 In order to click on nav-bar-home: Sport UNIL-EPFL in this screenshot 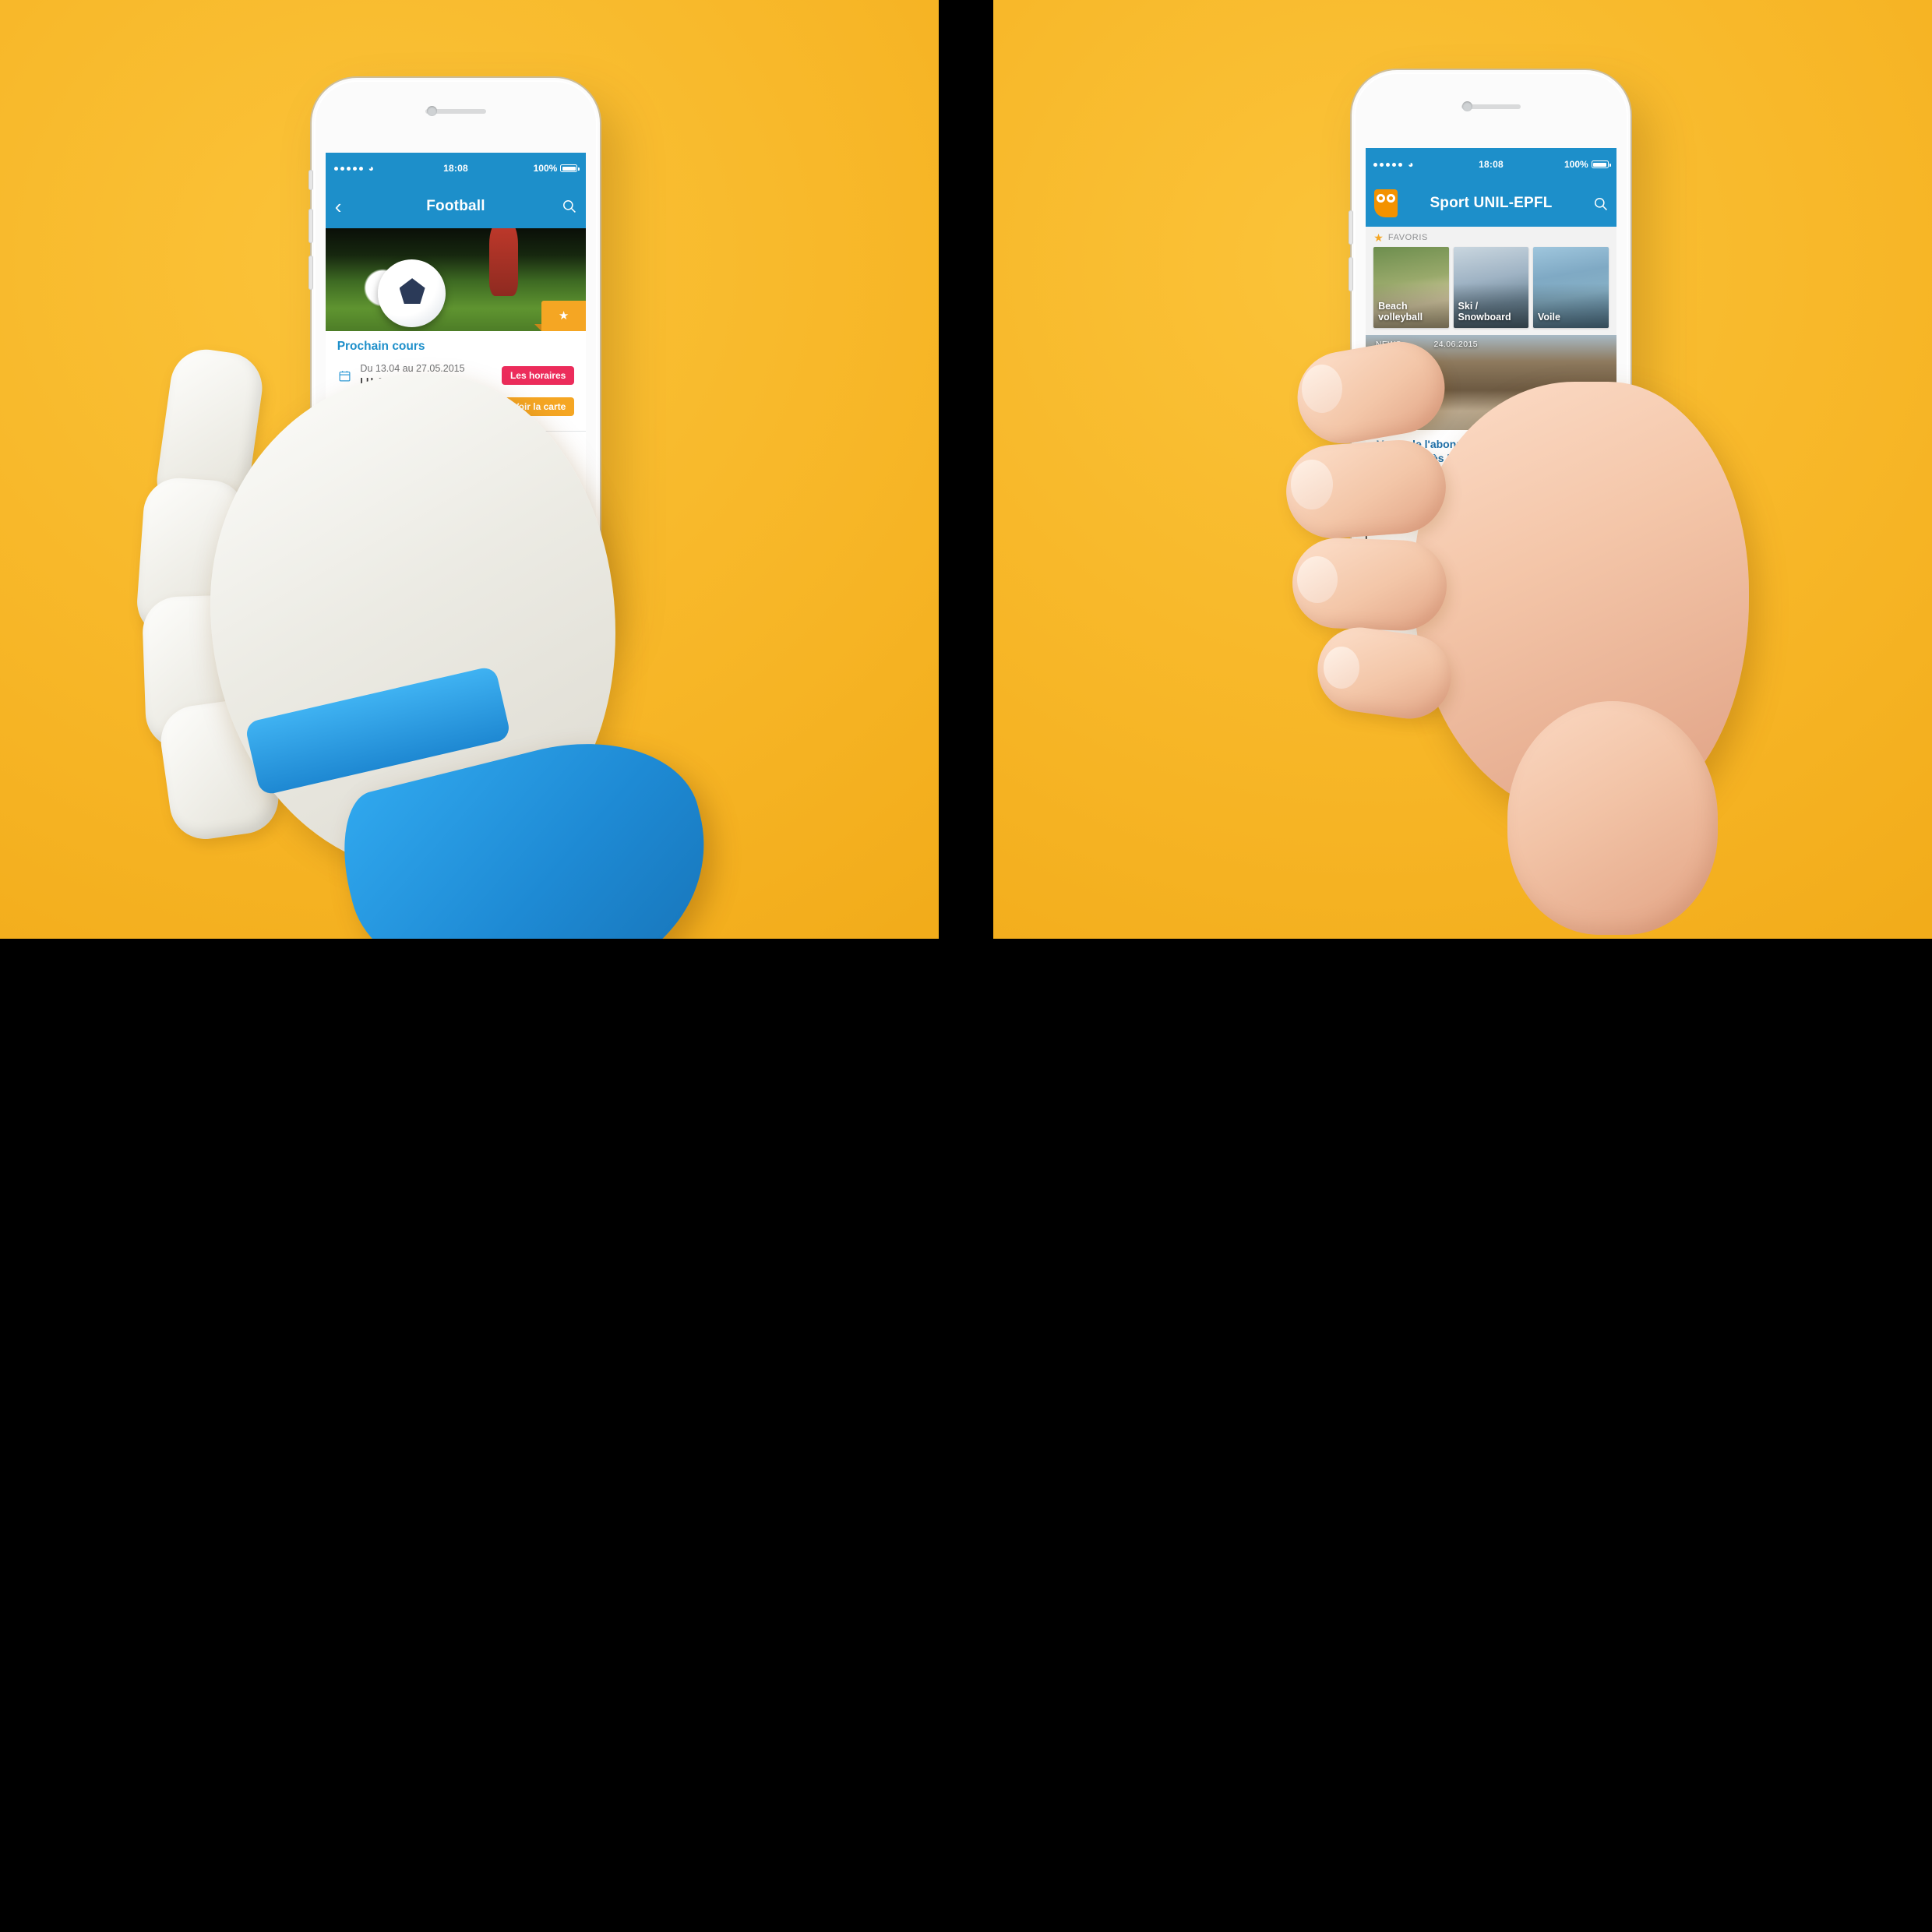, I will do `click(1491, 204)`.